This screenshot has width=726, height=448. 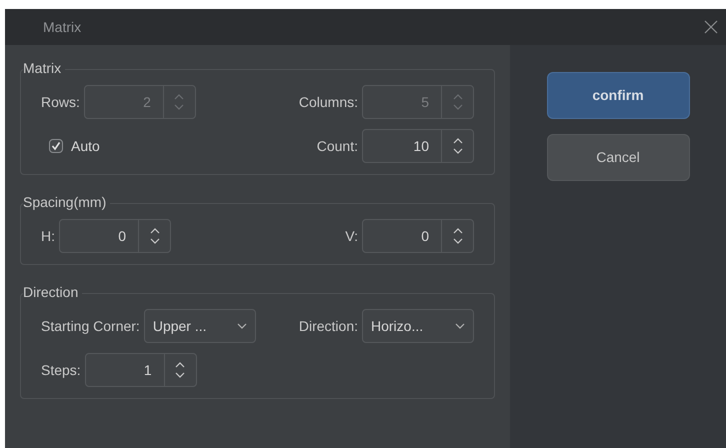 What do you see at coordinates (140, 370) in the screenshot?
I see `spin-box: 1` at bounding box center [140, 370].